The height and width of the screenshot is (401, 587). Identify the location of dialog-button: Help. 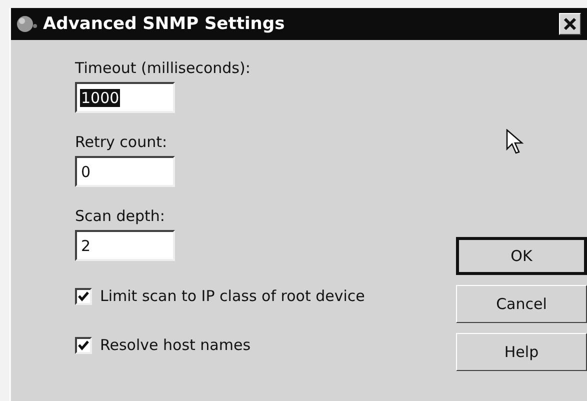
(521, 352).